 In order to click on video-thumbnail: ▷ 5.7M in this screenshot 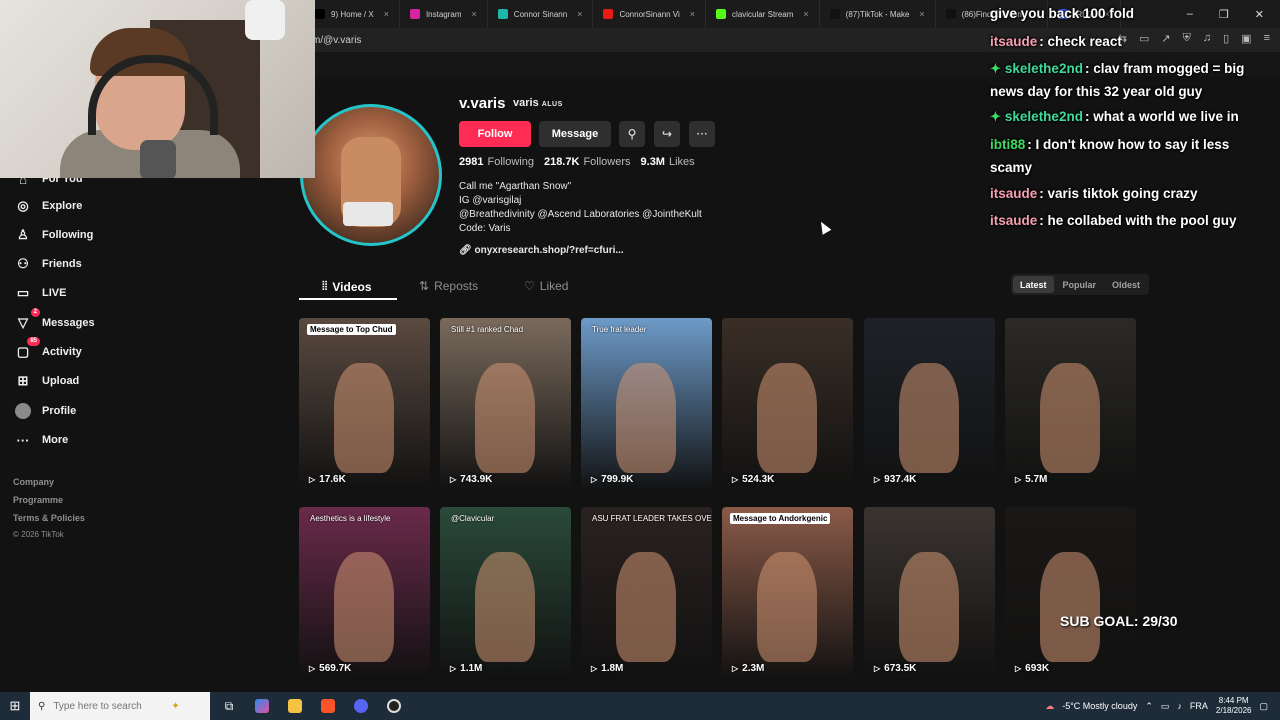, I will do `click(1070, 404)`.